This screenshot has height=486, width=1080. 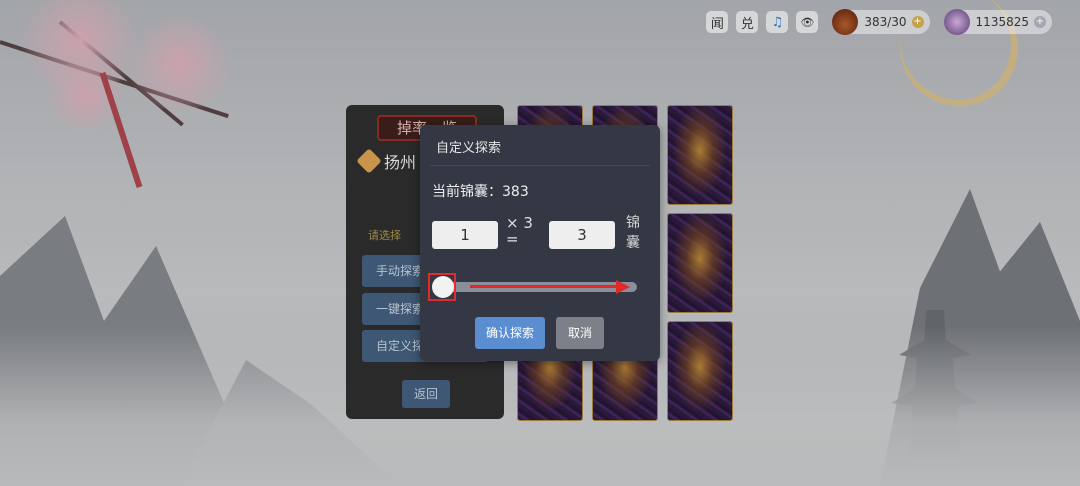 I want to click on dialog-title: 自定义探索, so click(x=469, y=148).